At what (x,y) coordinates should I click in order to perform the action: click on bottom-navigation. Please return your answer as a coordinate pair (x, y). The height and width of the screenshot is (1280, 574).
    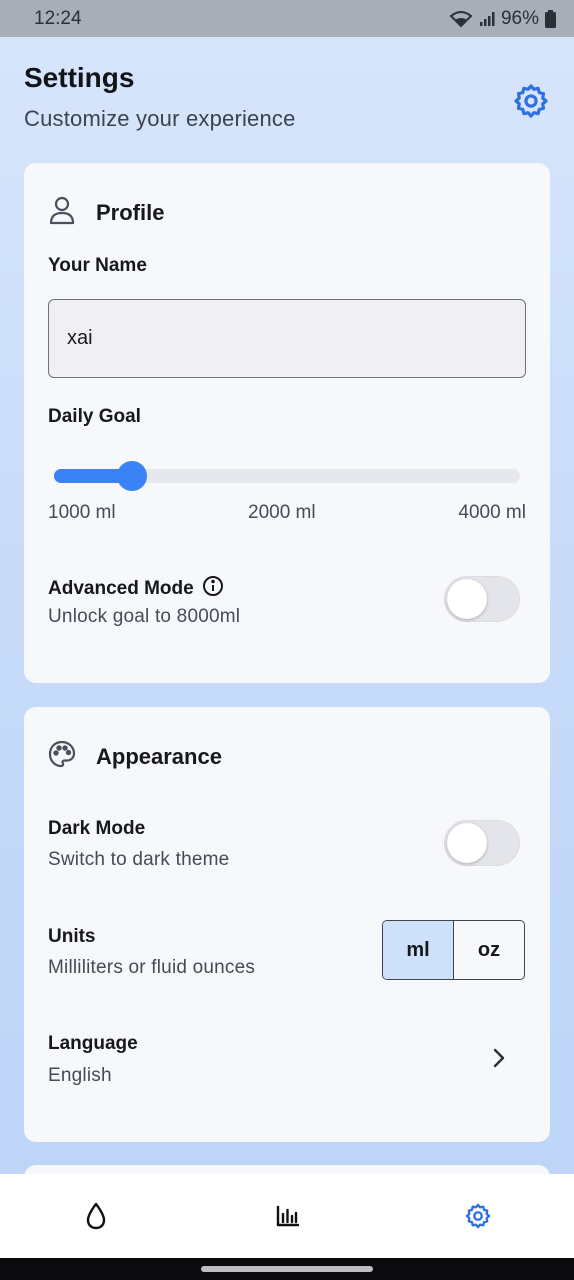
    Looking at the image, I should click on (287, 1216).